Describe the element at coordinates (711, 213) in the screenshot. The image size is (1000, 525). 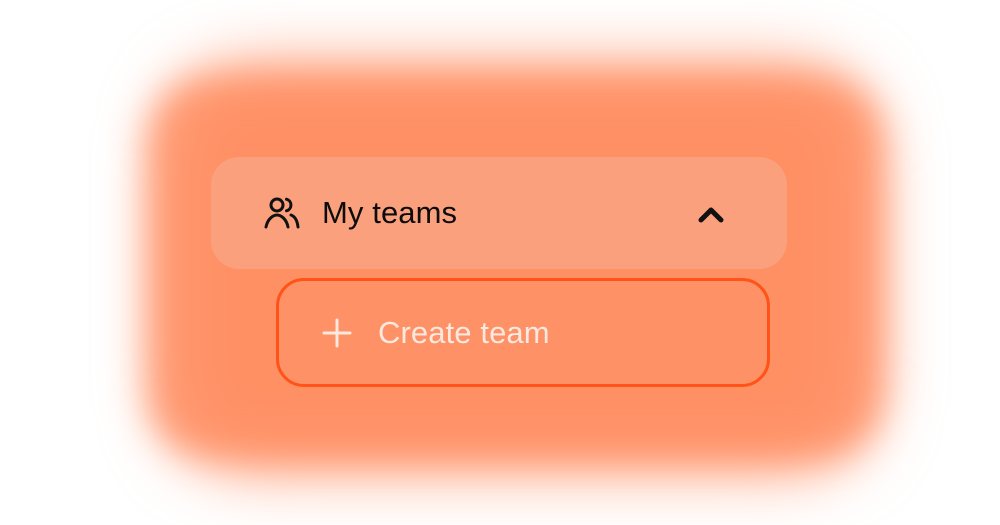
I see `chevron-up-icon` at that location.